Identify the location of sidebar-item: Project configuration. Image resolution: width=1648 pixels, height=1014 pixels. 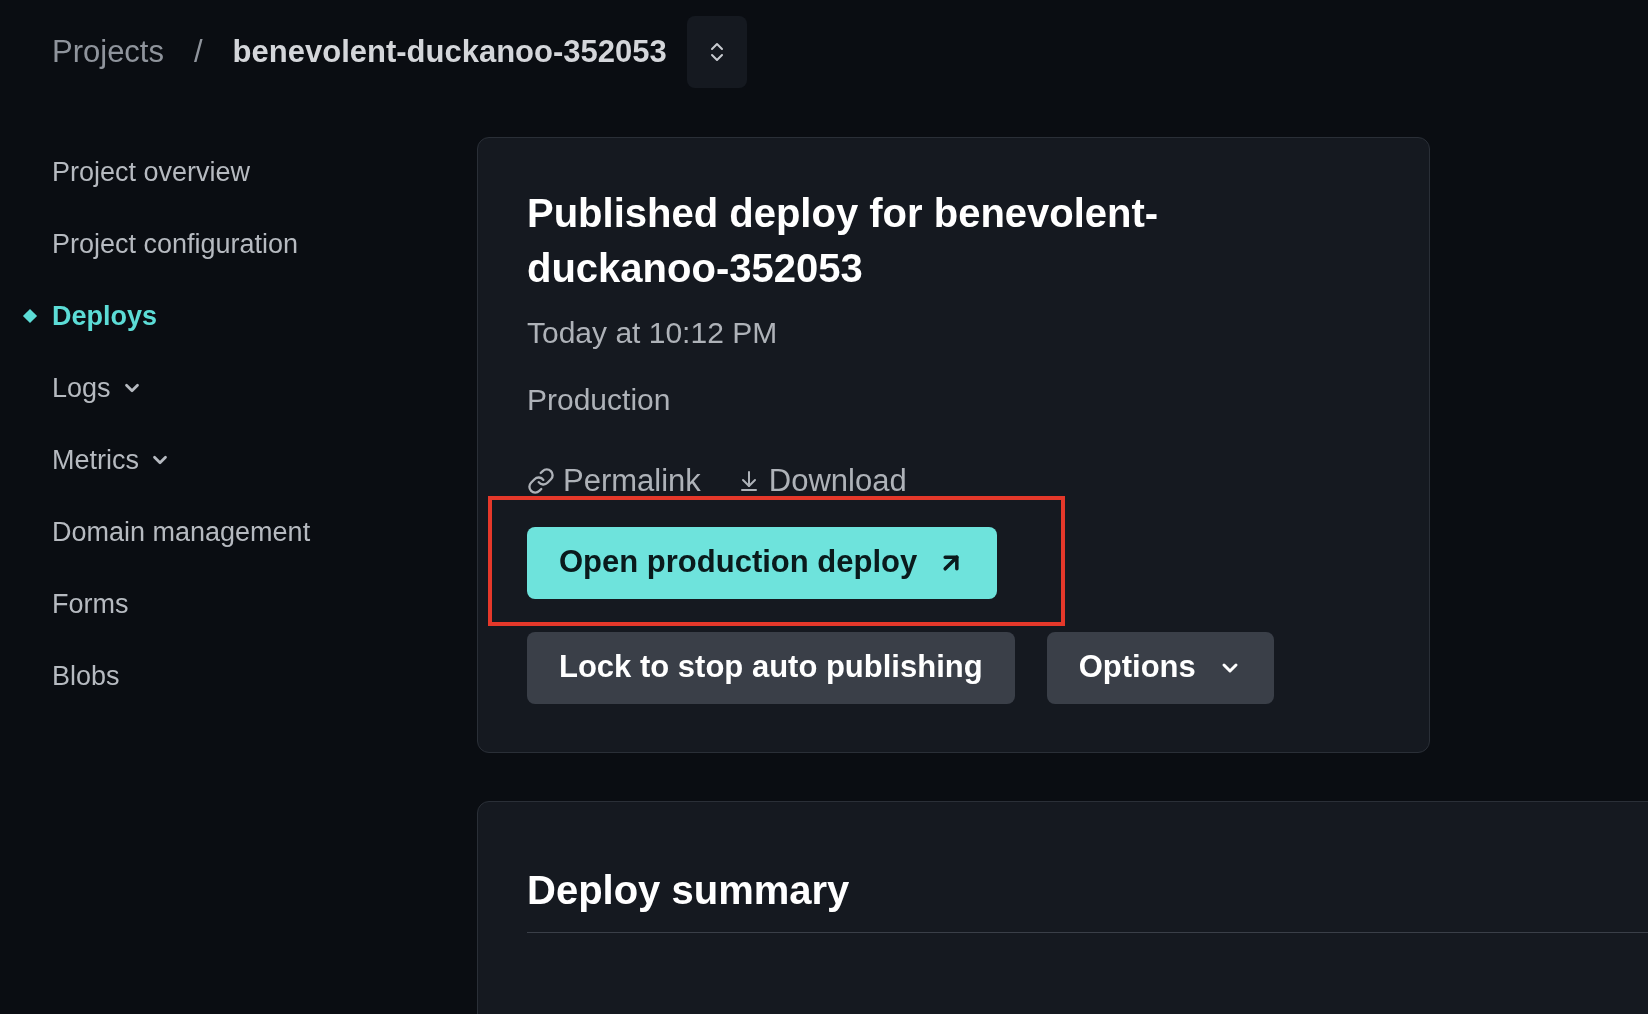
(175, 244).